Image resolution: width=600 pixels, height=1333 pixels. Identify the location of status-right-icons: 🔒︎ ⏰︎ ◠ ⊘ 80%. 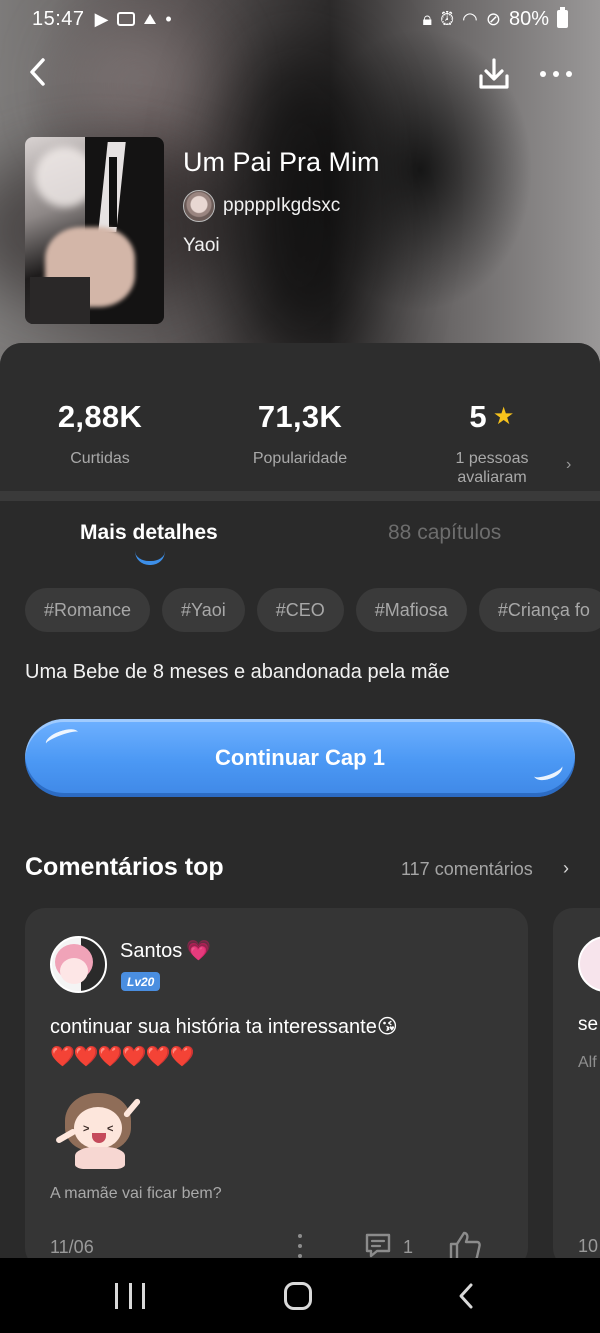
(495, 19).